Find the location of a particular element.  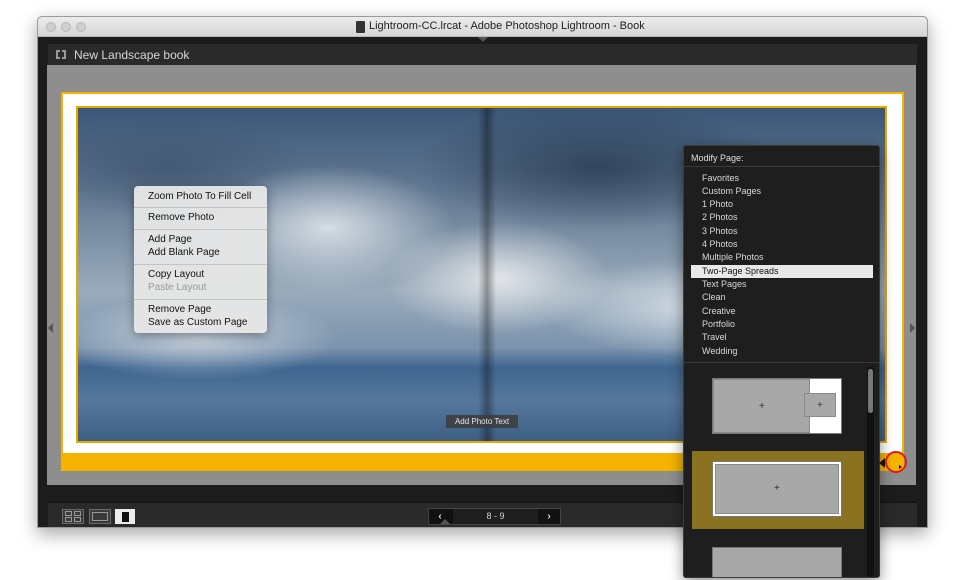

layout-thumbnail is located at coordinates (777, 562).